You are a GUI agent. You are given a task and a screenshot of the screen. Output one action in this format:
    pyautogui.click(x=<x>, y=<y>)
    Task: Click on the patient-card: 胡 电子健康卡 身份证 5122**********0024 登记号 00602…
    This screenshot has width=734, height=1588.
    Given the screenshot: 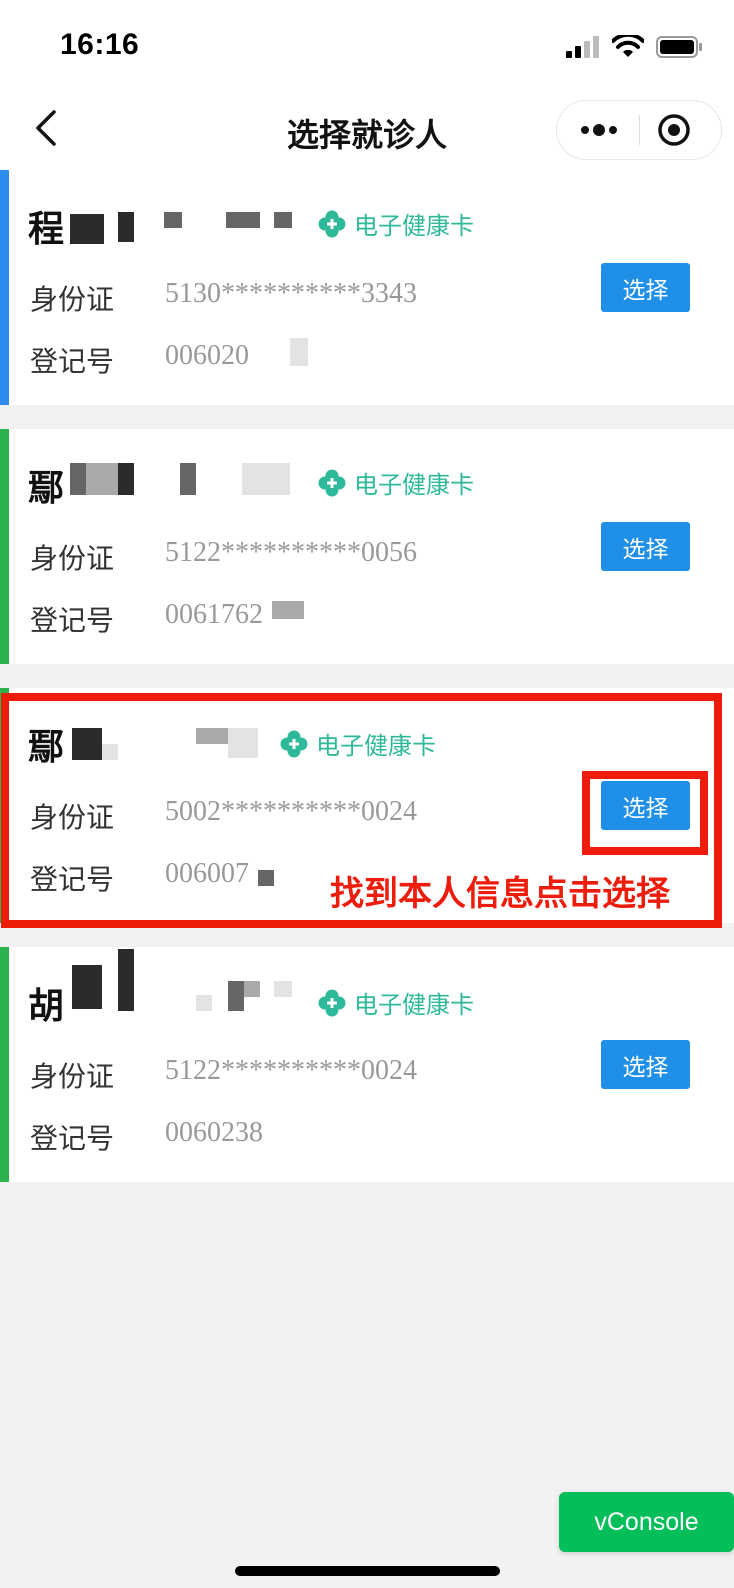 What is the action you would take?
    pyautogui.click(x=367, y=1064)
    